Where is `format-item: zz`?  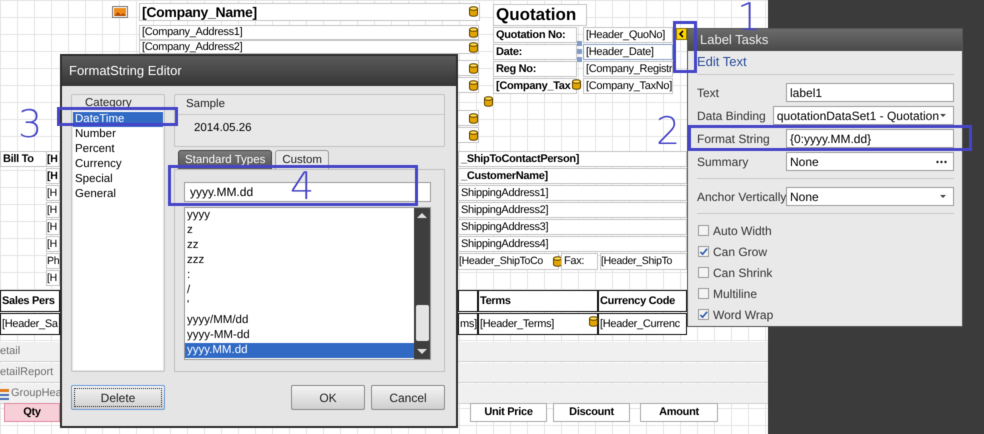
format-item: zz is located at coordinates (299, 245).